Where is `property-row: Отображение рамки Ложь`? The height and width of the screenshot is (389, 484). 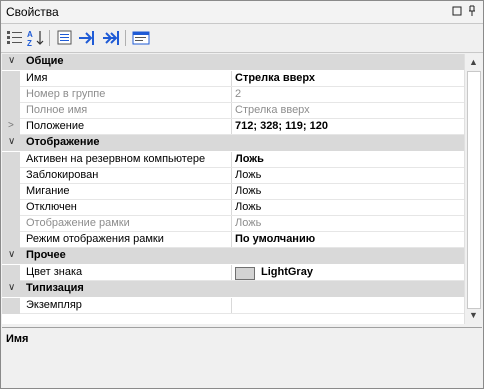 property-row: Отображение рамки Ложь is located at coordinates (233, 224).